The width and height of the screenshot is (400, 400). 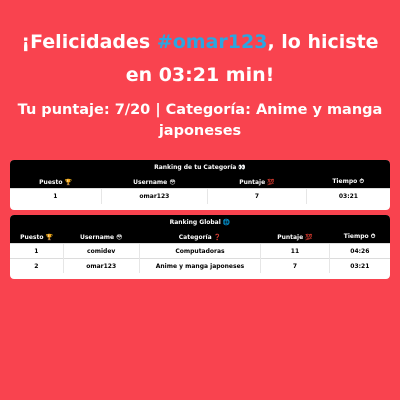 I want to click on cell-tiempo: 04:26, so click(x=359, y=251).